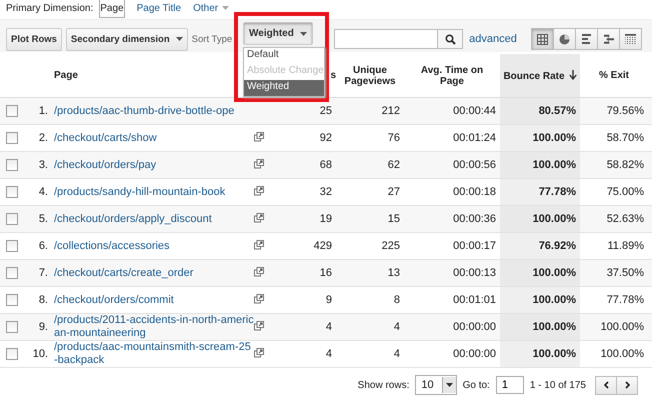  What do you see at coordinates (326, 273) in the screenshot?
I see `table-cell: 16` at bounding box center [326, 273].